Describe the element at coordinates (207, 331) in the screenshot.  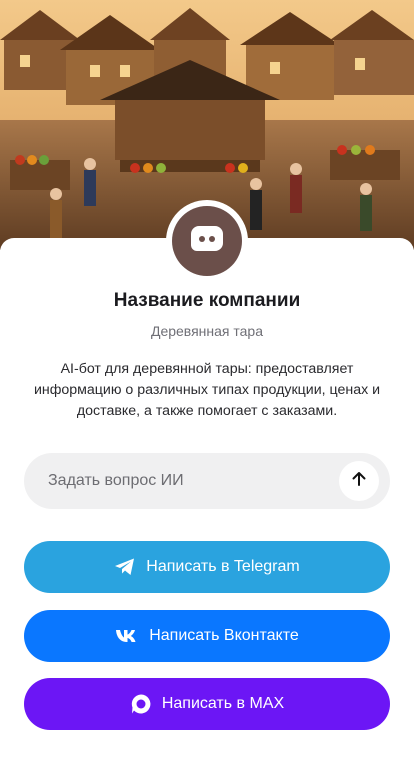
I see `company-category: Деревянная тара` at that location.